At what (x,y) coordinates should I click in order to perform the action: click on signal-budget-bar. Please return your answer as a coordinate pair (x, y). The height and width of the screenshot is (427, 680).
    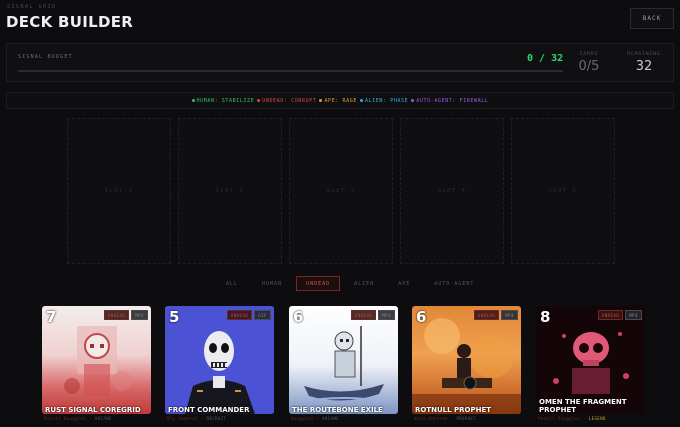
    Looking at the image, I should click on (290, 71).